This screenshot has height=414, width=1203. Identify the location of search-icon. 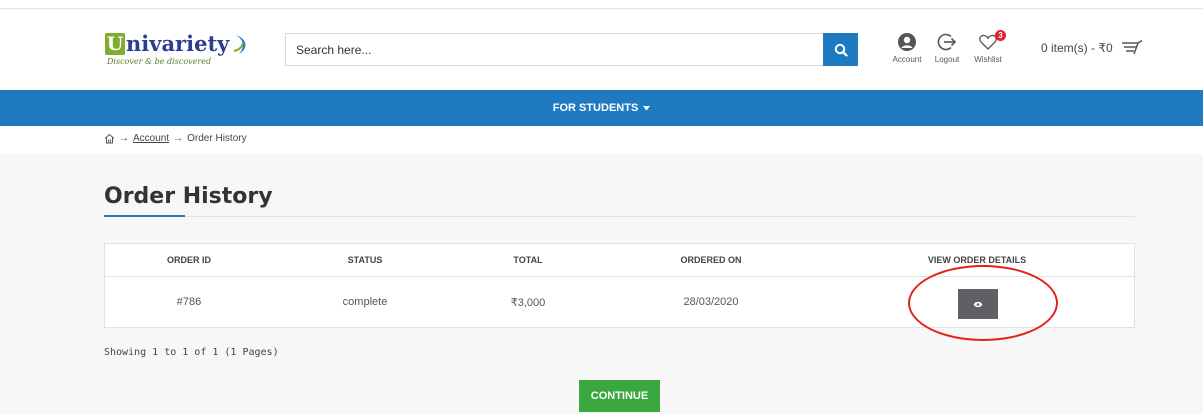
(841, 50).